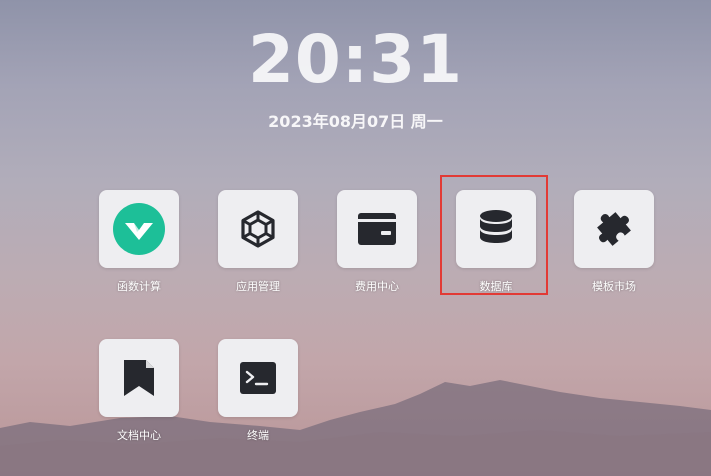 The image size is (711, 476). Describe the element at coordinates (258, 435) in the screenshot. I see `app-label: 终端` at that location.